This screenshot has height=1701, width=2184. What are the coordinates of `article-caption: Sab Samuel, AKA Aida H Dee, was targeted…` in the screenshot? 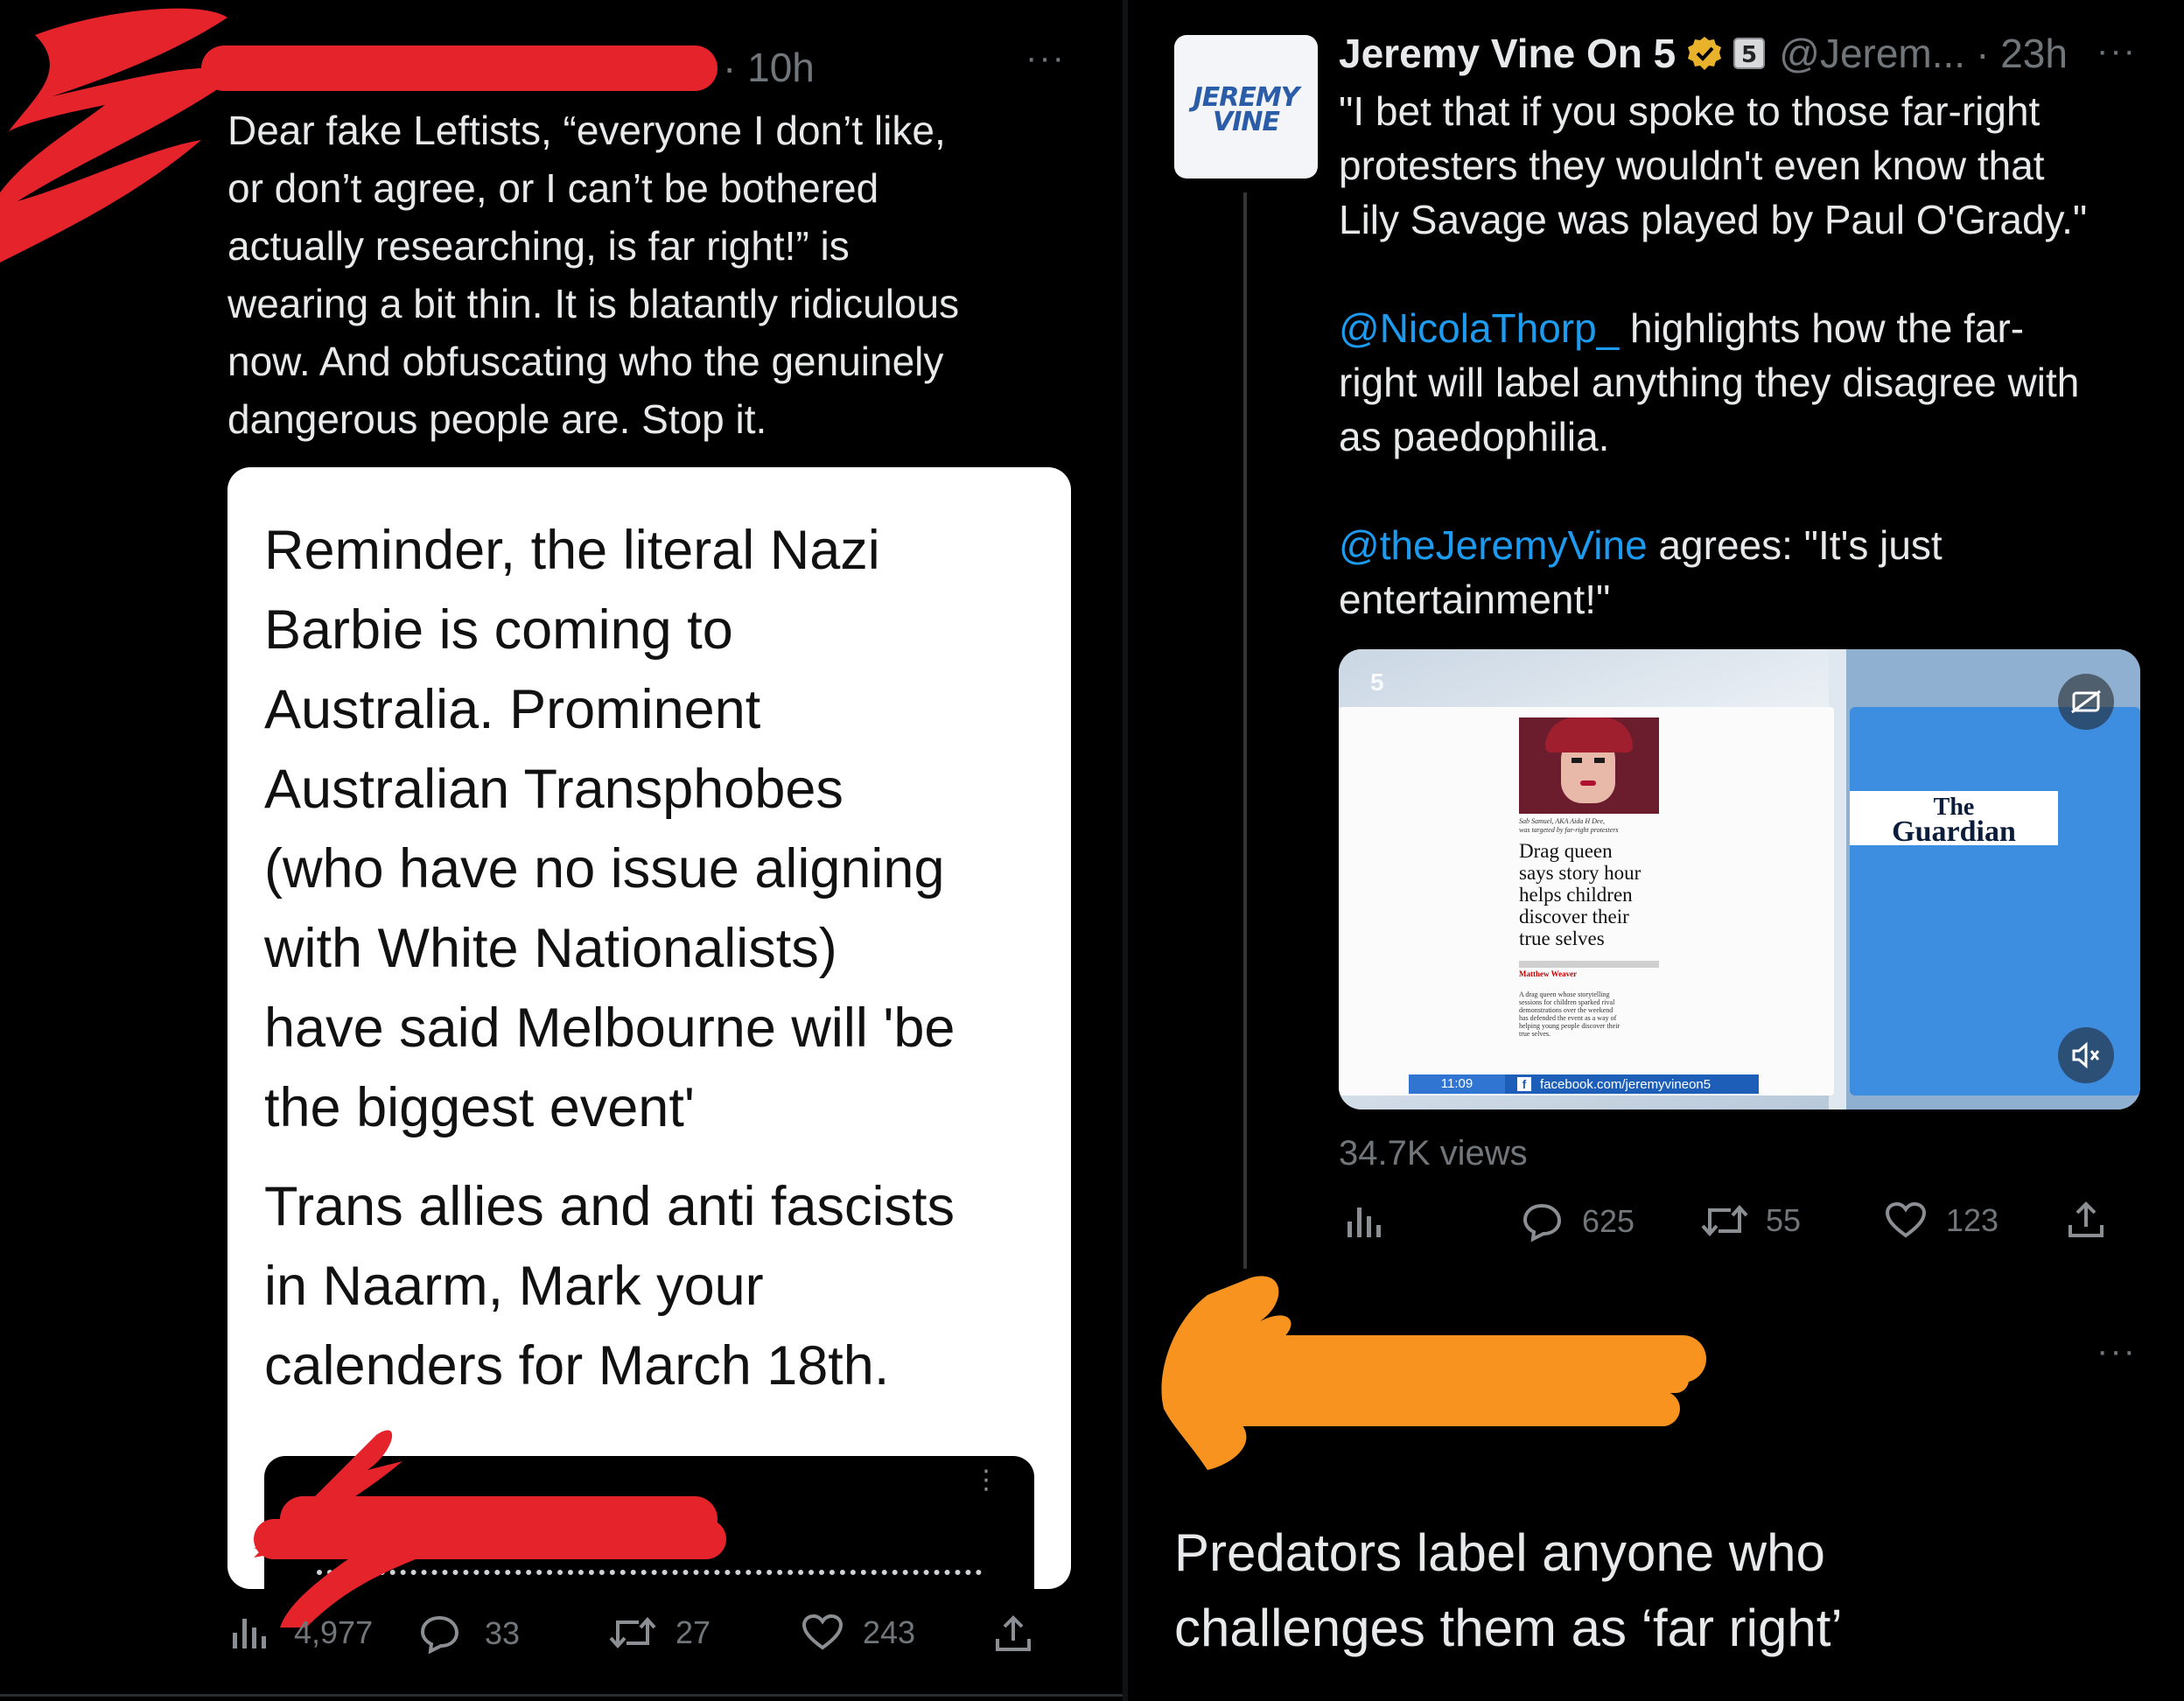 It's located at (1569, 825).